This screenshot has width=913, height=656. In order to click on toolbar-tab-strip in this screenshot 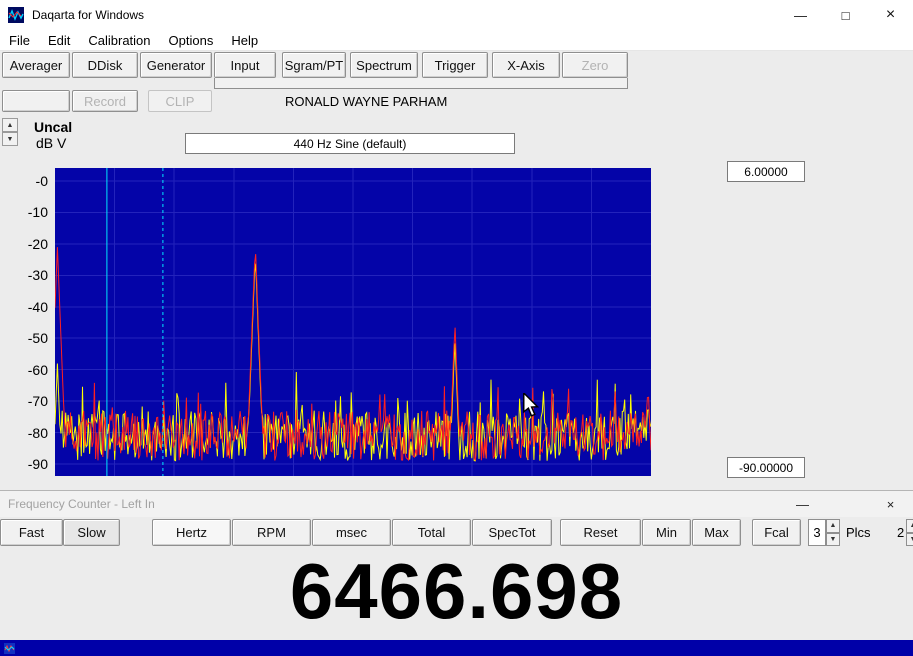, I will do `click(421, 83)`.